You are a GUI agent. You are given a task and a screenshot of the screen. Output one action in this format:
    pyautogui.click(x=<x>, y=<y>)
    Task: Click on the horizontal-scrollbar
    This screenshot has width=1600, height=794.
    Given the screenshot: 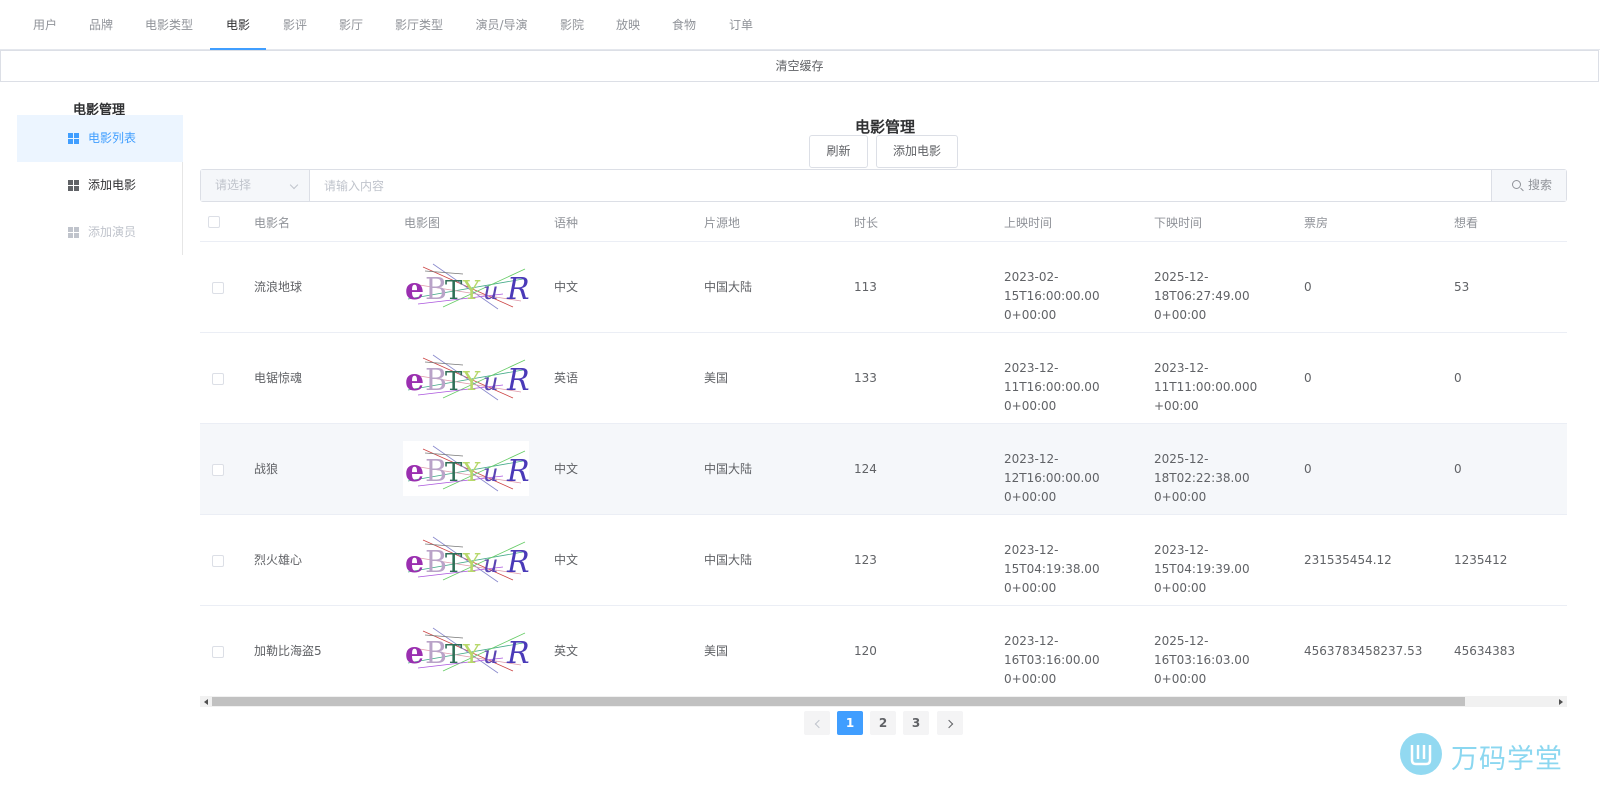 What is the action you would take?
    pyautogui.click(x=883, y=701)
    